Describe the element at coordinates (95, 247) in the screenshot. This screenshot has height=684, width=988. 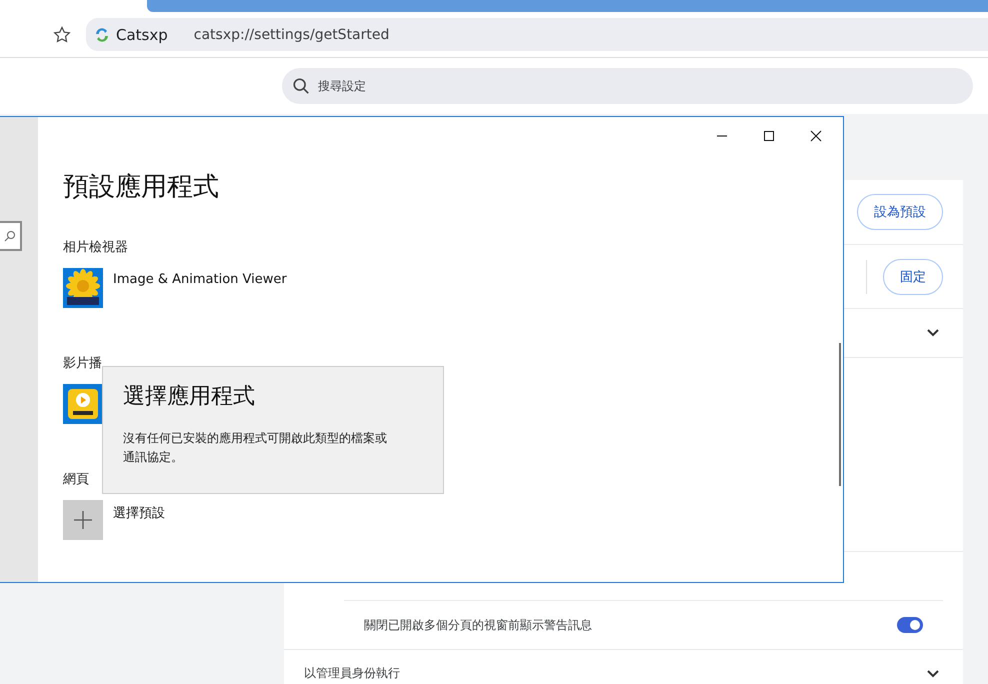
I see `section-heading: 相片檢視器` at that location.